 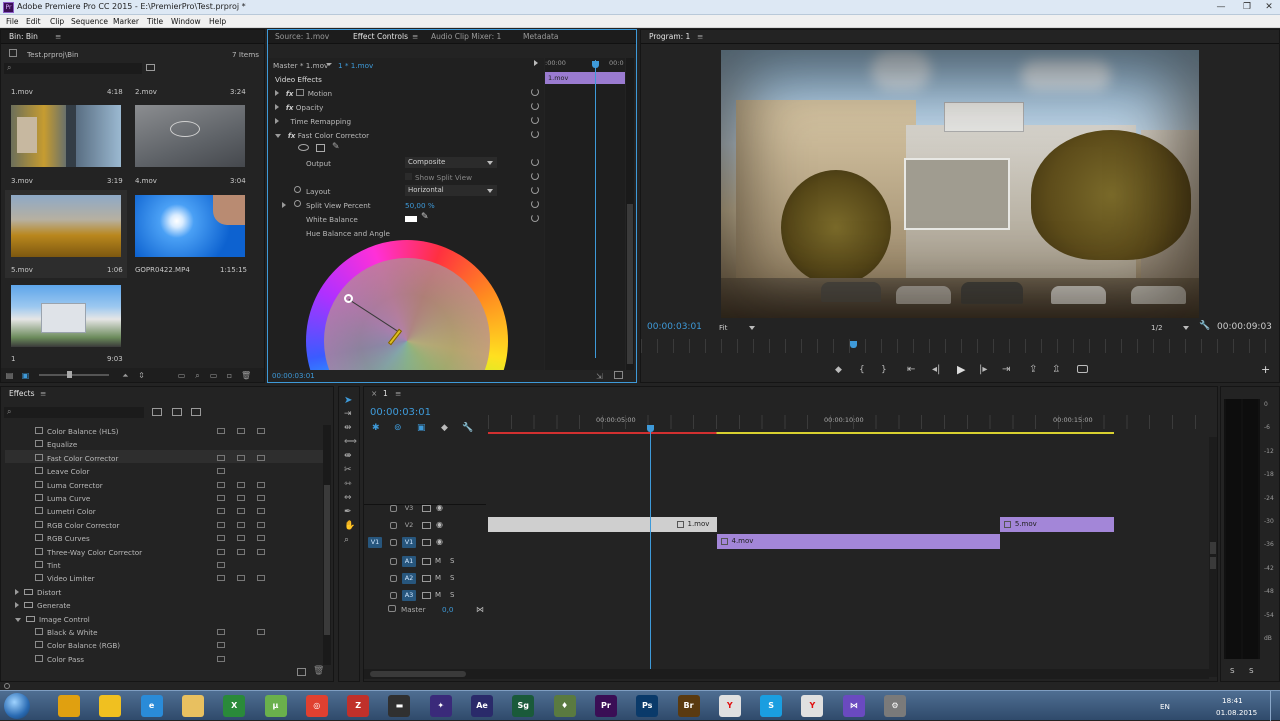 What do you see at coordinates (213, 375) in the screenshot?
I see `new-bin-icon: ▭` at bounding box center [213, 375].